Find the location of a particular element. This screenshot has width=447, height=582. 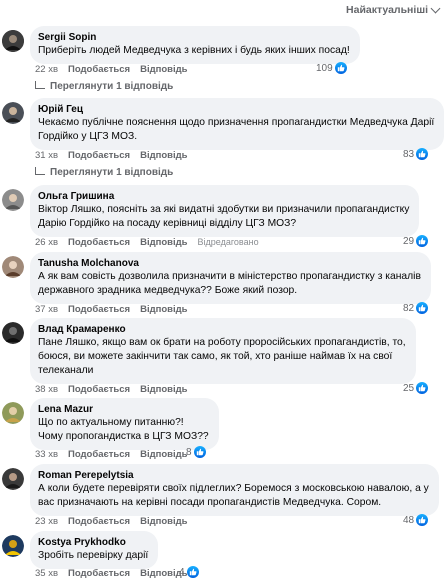

likes-count: 109 is located at coordinates (324, 68).